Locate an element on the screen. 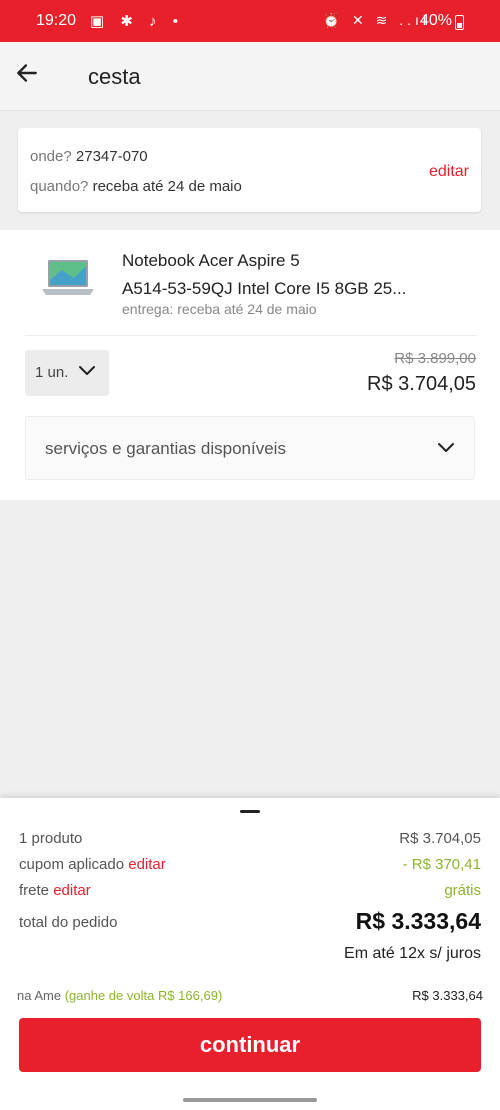 The width and height of the screenshot is (500, 1110). edit-shipping-link: editar is located at coordinates (72, 890).